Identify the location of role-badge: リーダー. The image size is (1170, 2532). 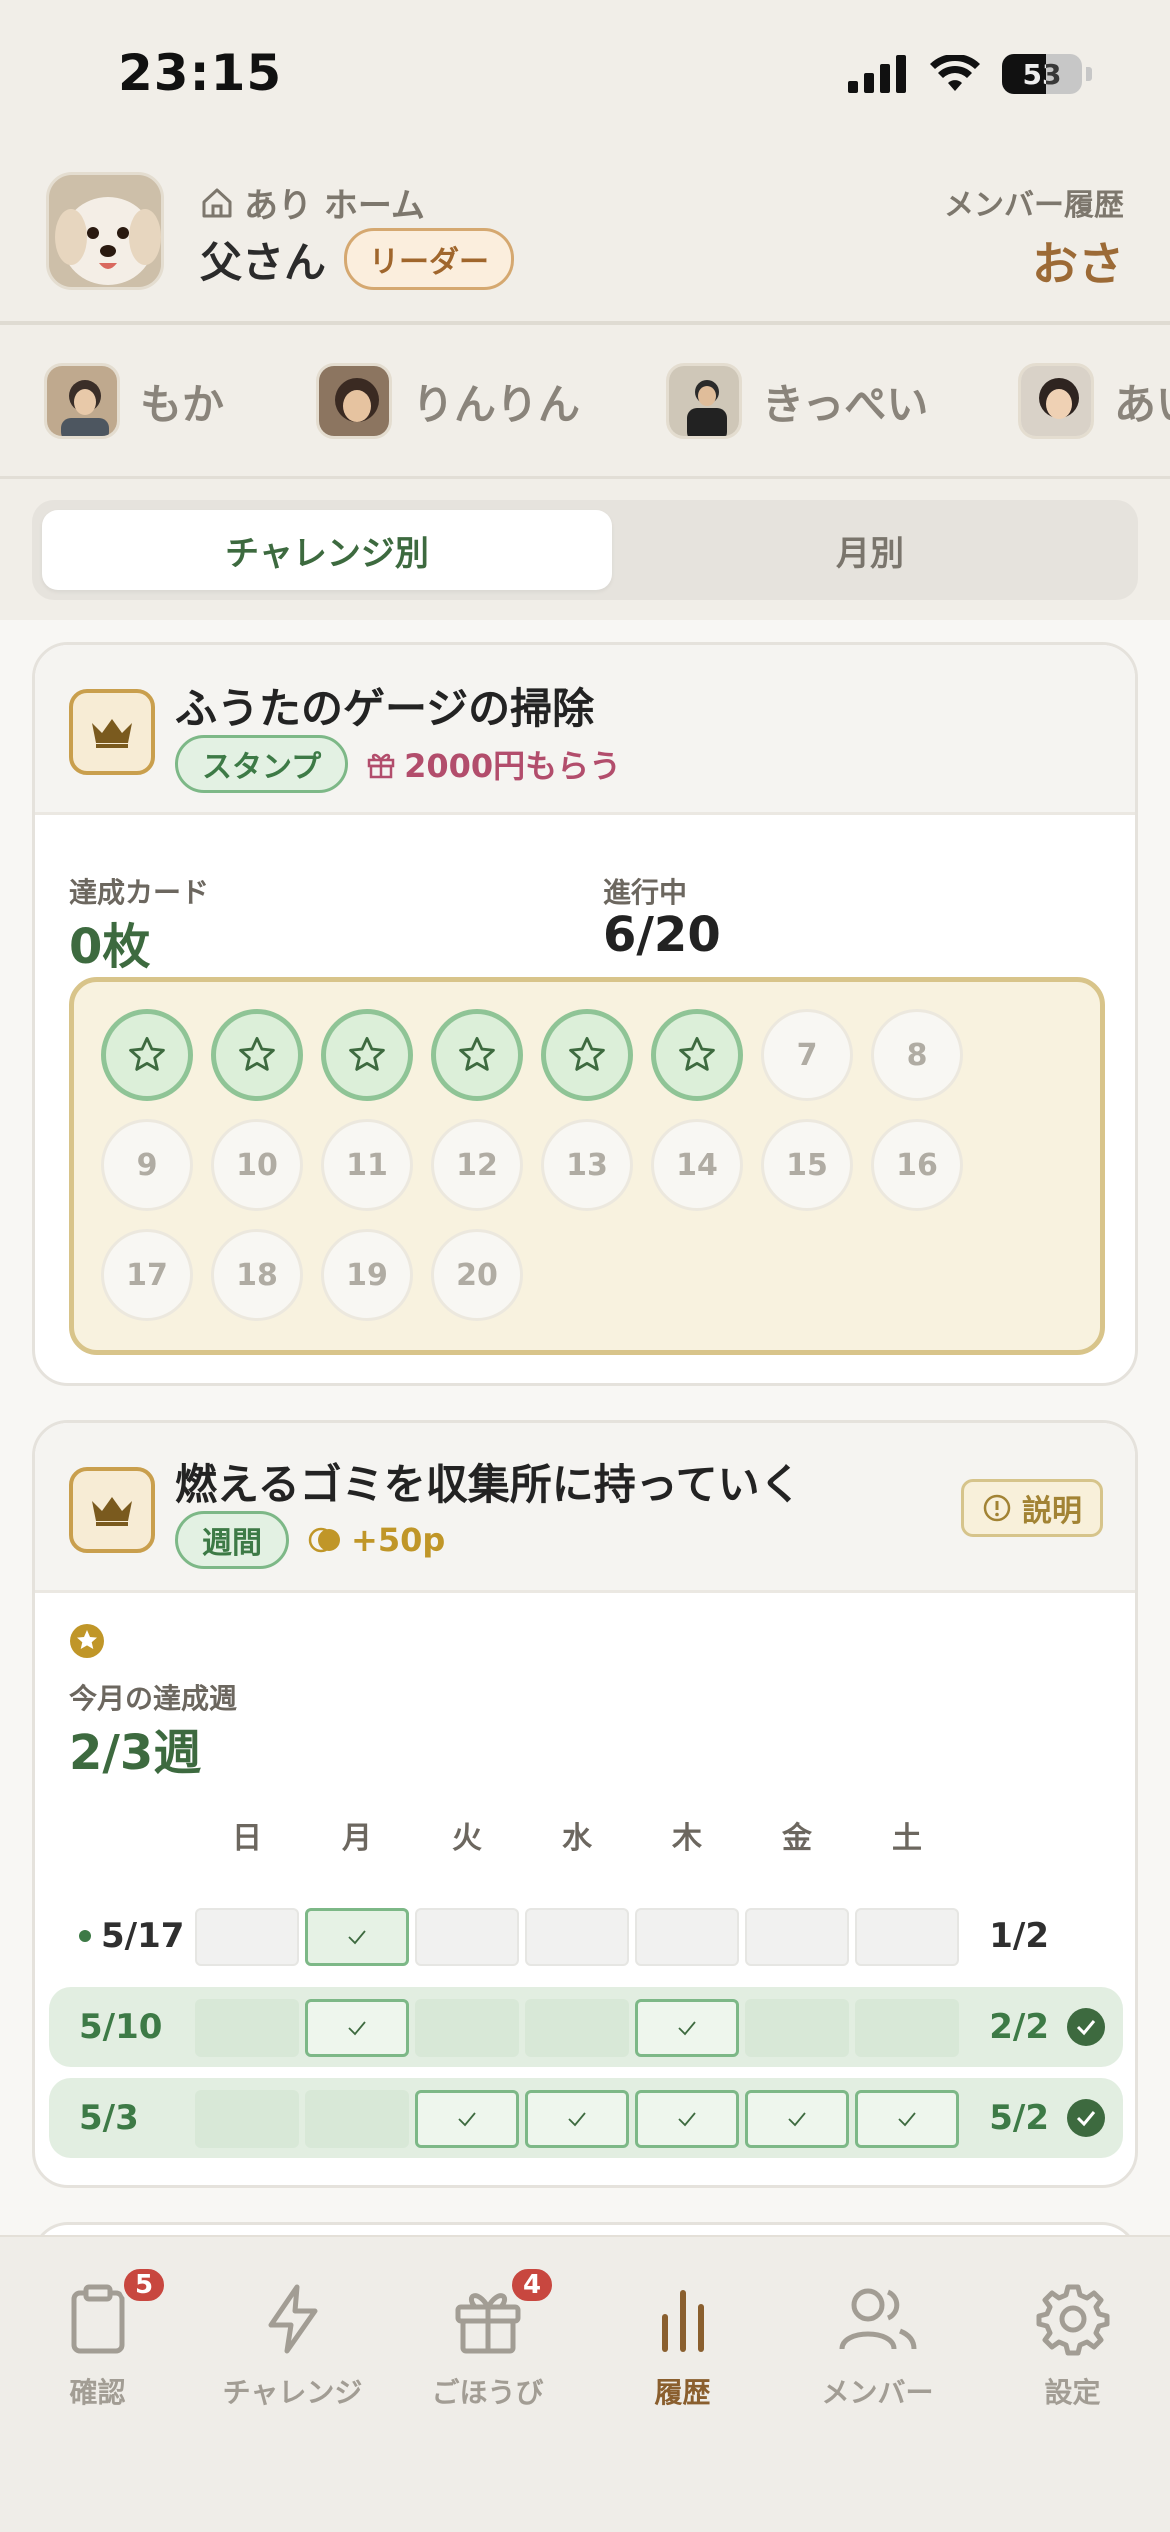
(429, 259).